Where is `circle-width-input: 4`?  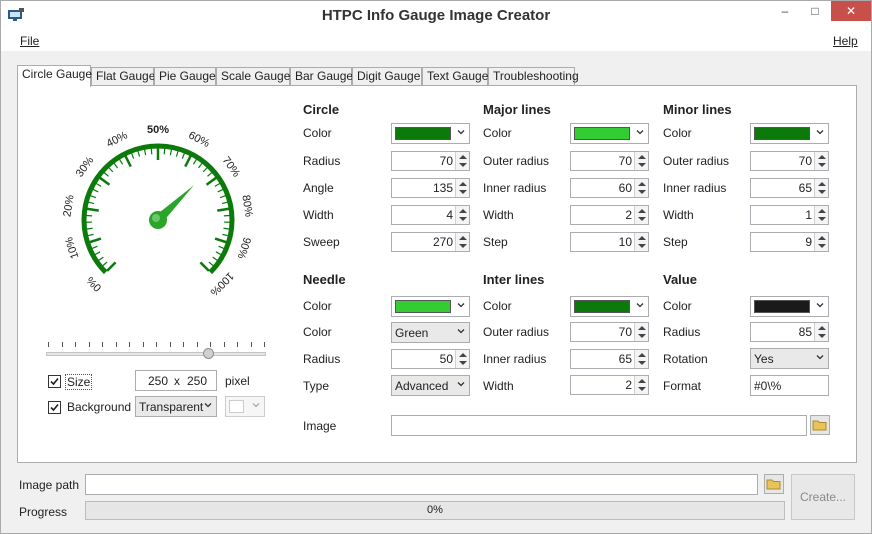 circle-width-input: 4 is located at coordinates (430, 215).